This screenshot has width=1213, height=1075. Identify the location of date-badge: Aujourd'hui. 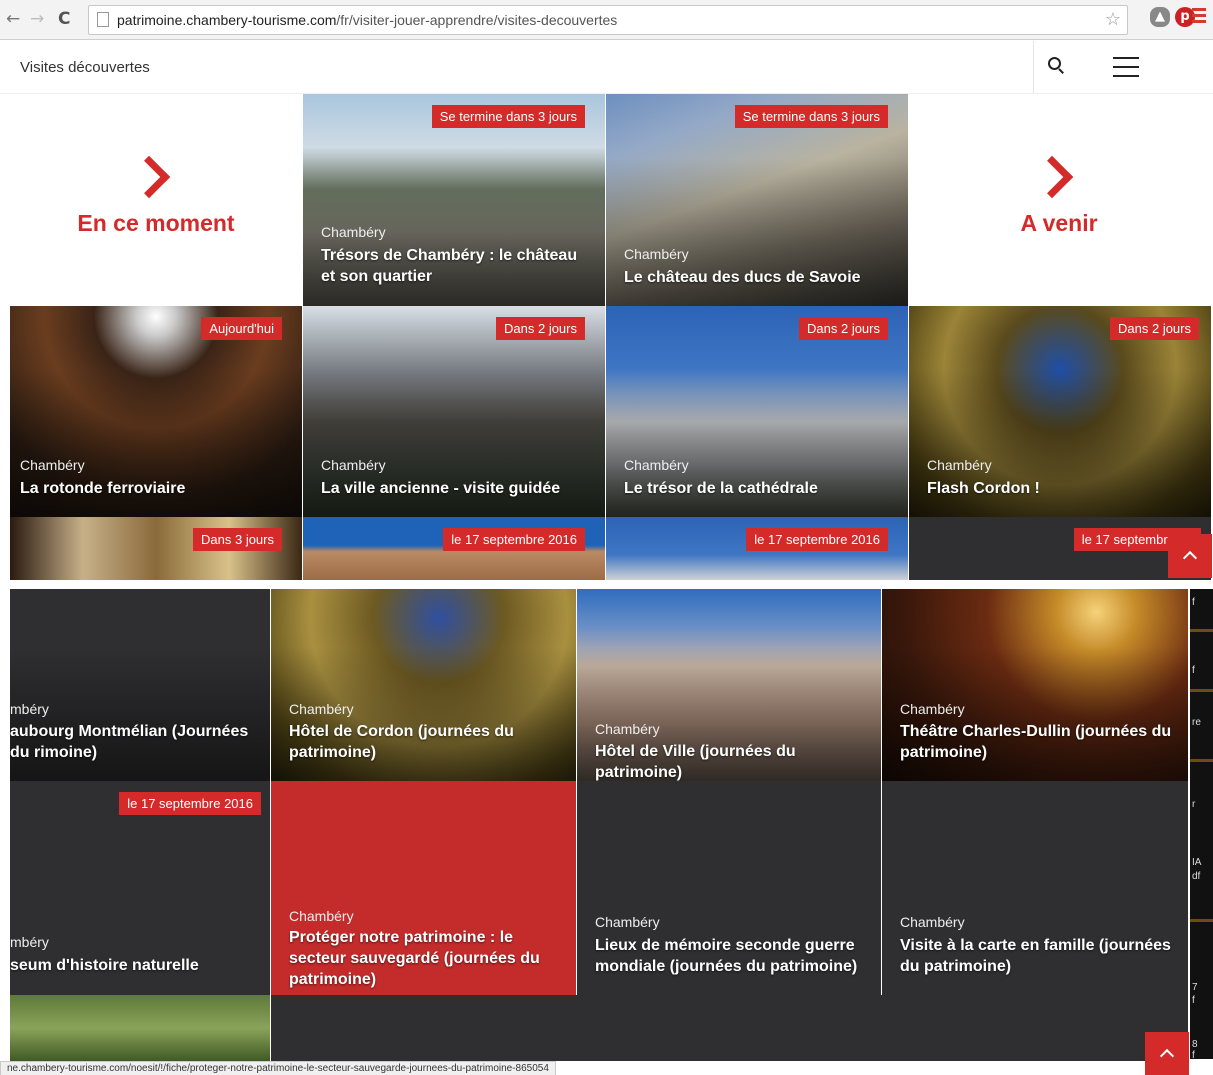
(241, 328).